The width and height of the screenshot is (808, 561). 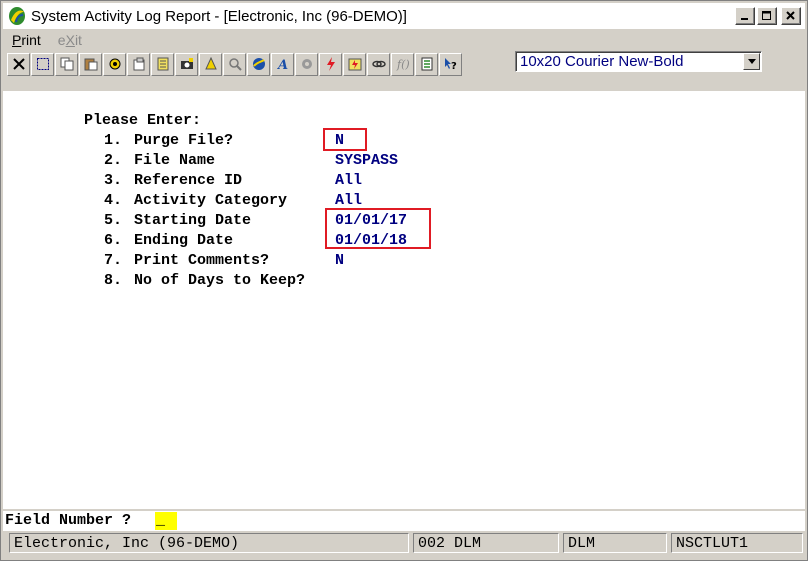 I want to click on properties-tool-button, so click(x=138, y=64).